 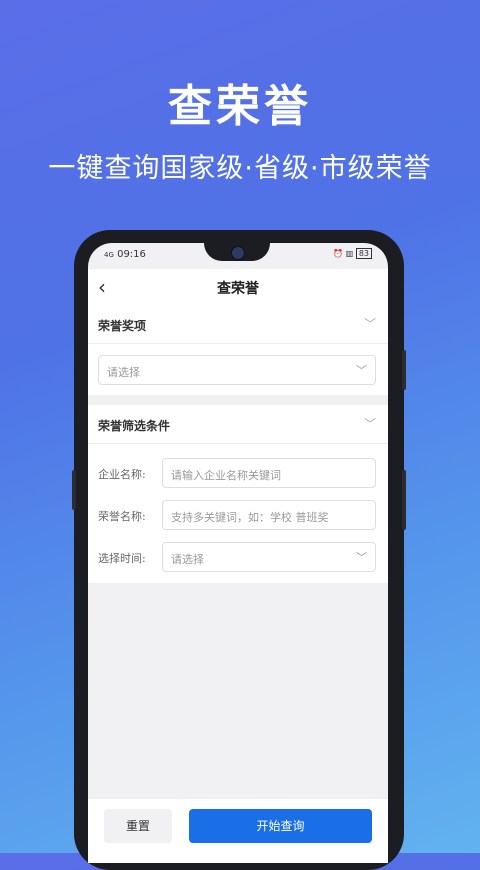 What do you see at coordinates (404, 370) in the screenshot?
I see `phone-volume-button` at bounding box center [404, 370].